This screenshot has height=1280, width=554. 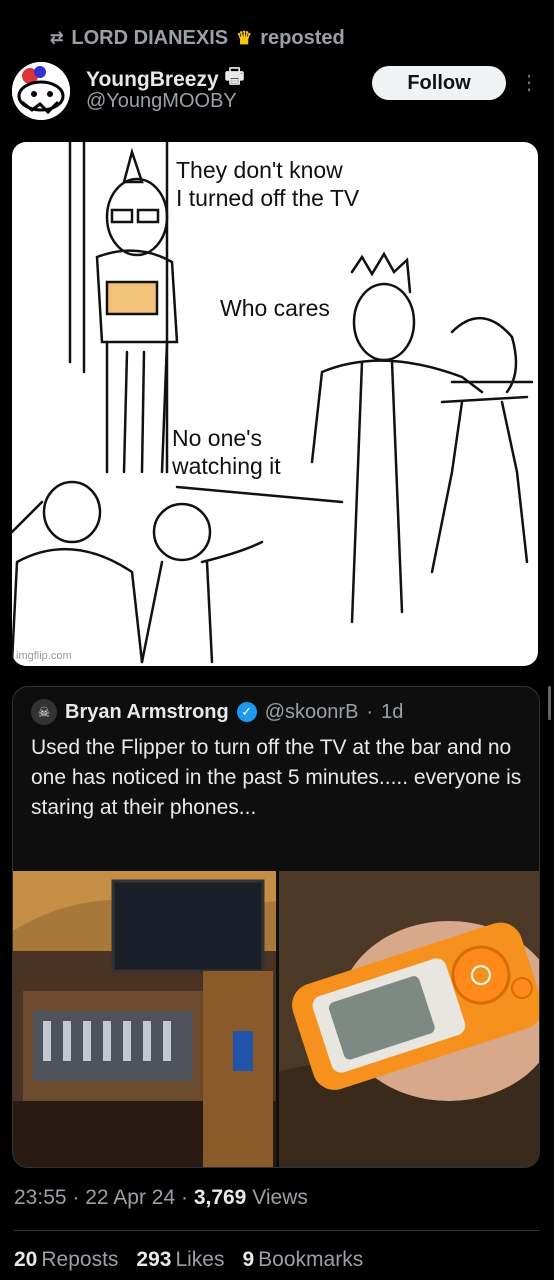 What do you see at coordinates (150, 37) in the screenshot?
I see `reposter-name: LORD DIANEXIS` at bounding box center [150, 37].